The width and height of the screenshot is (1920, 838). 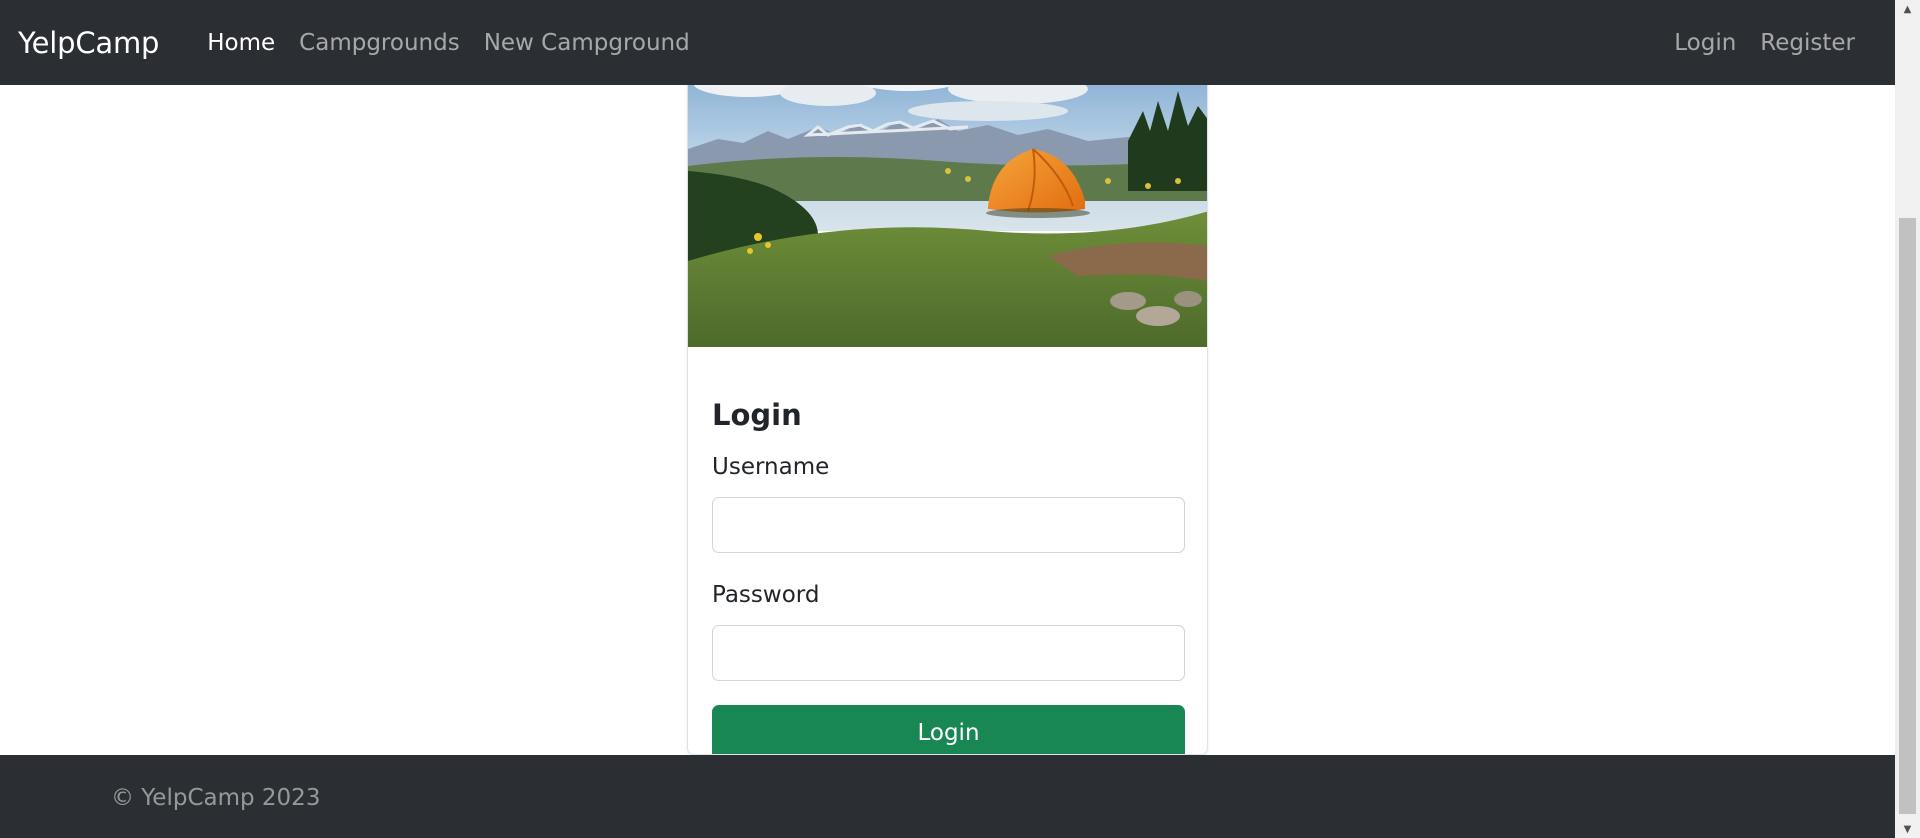 What do you see at coordinates (1907, 829) in the screenshot?
I see `scroll-down-arrow-icon: ▼` at bounding box center [1907, 829].